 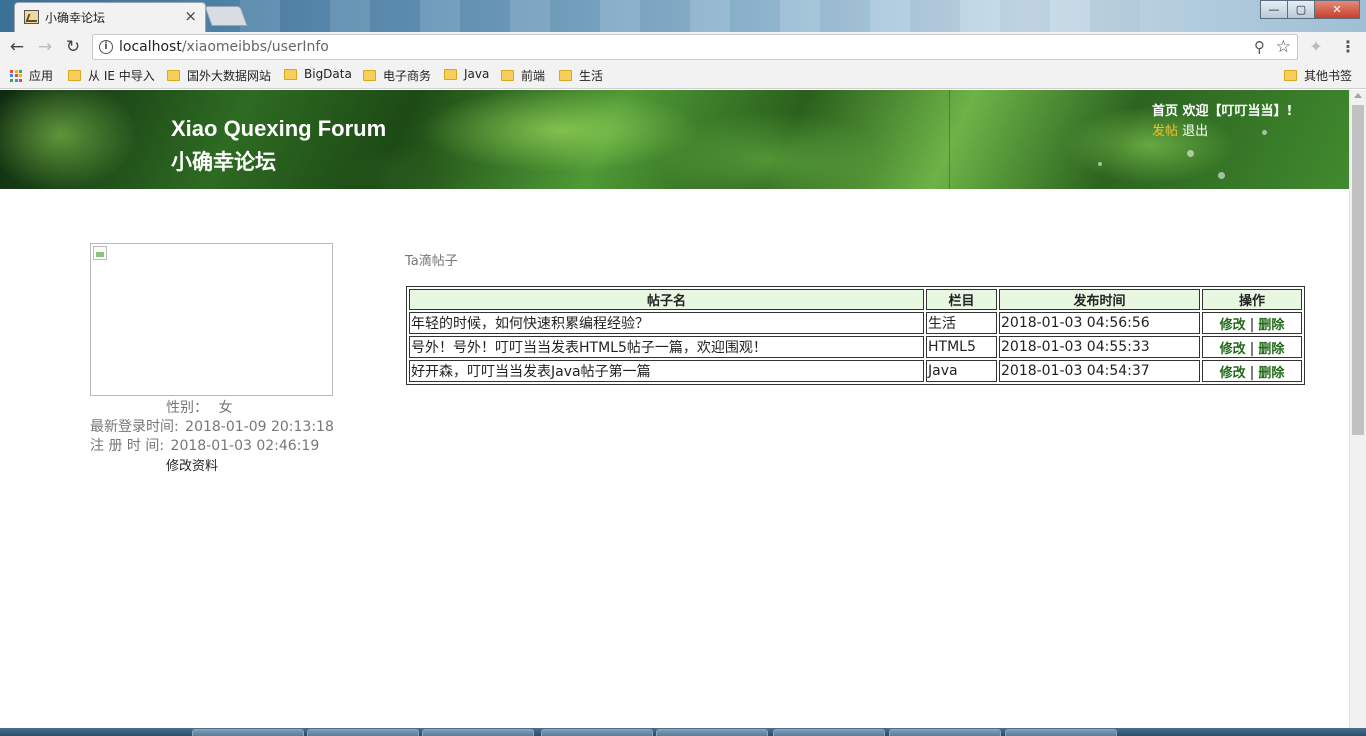 What do you see at coordinates (45, 47) in the screenshot?
I see `forward-arrow-icon: →` at bounding box center [45, 47].